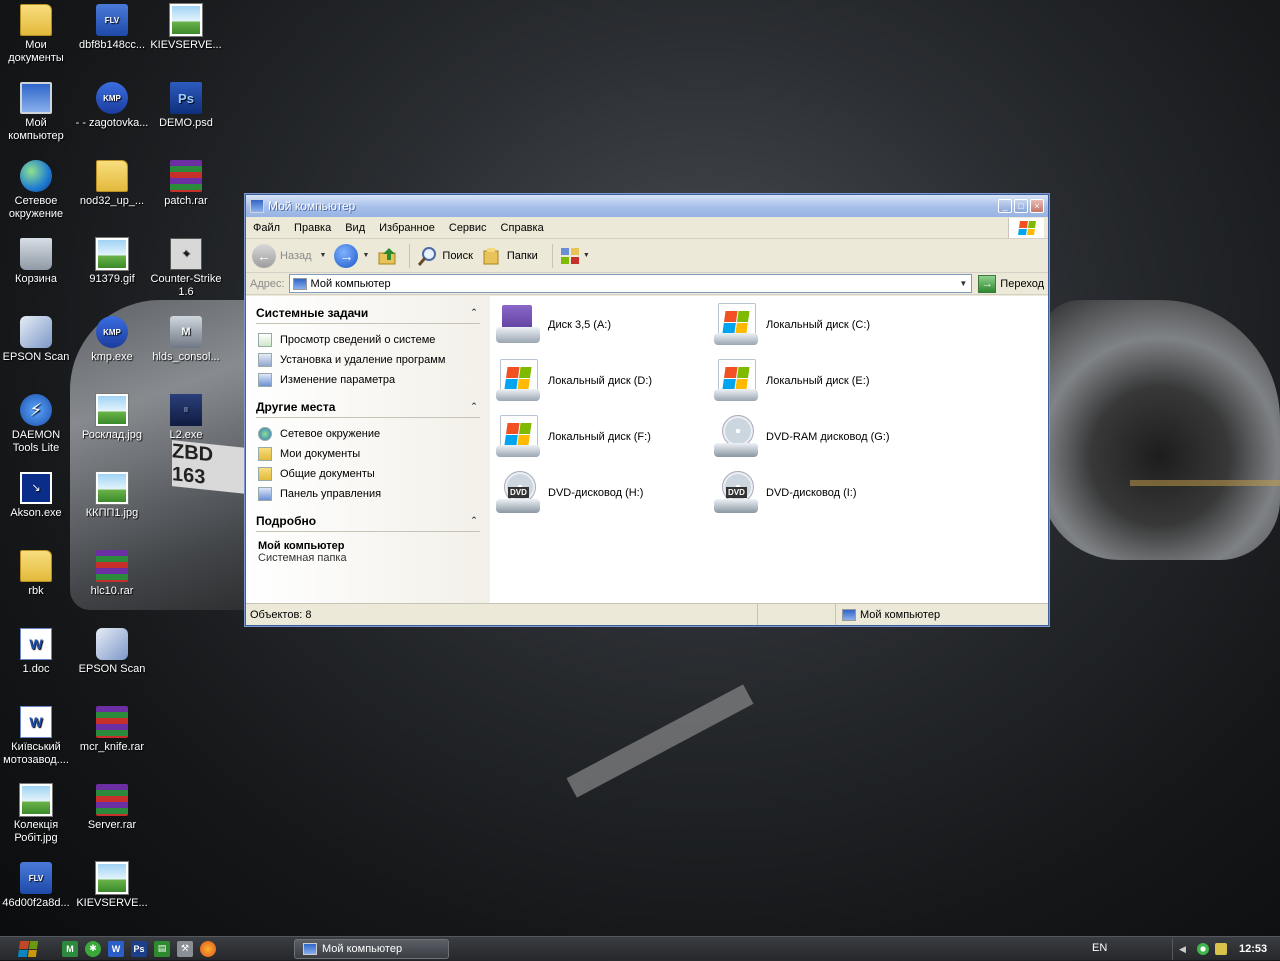 This screenshot has height=961, width=1280. I want to click on drive-item: Локальный диск (D:), so click(599, 381).